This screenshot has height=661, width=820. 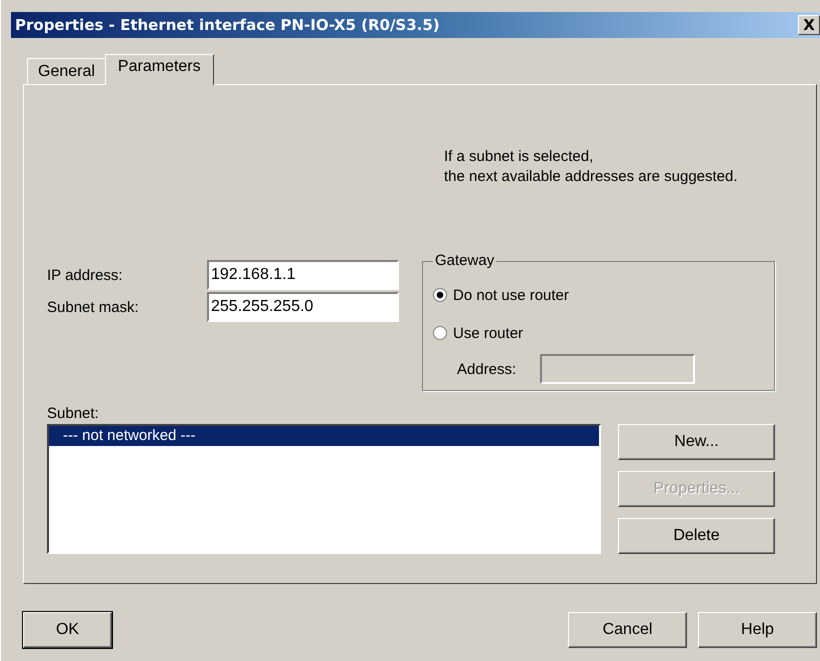 I want to click on dialog-button: Help, so click(x=757, y=630).